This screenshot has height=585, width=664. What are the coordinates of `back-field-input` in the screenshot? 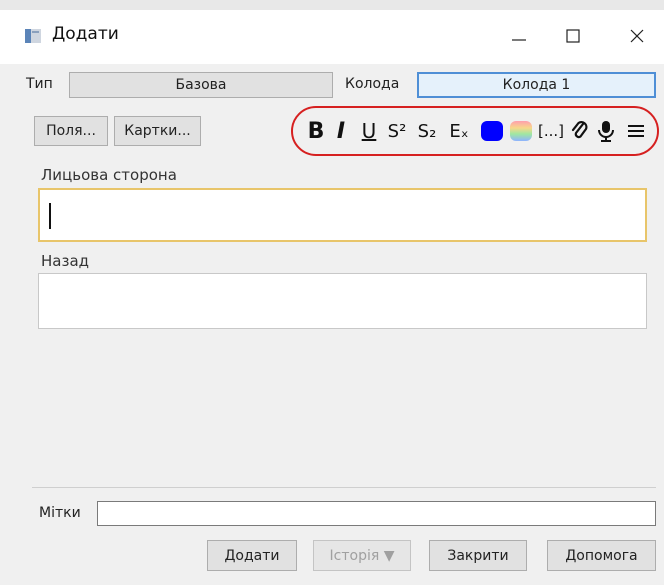 It's located at (342, 301).